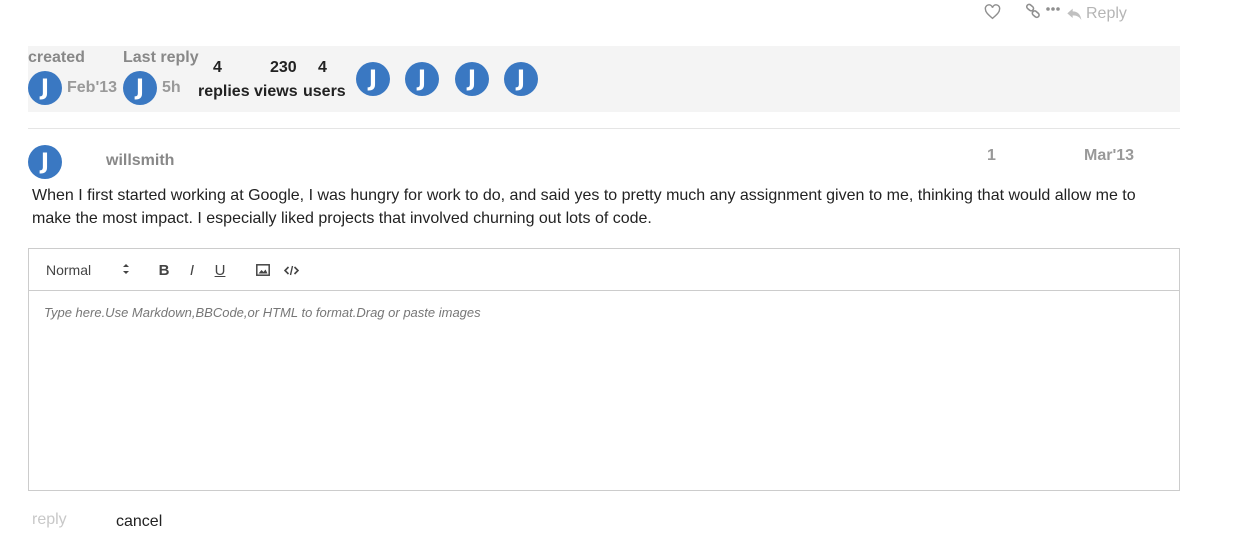  What do you see at coordinates (1074, 14) in the screenshot?
I see `reply-arrow-icon` at bounding box center [1074, 14].